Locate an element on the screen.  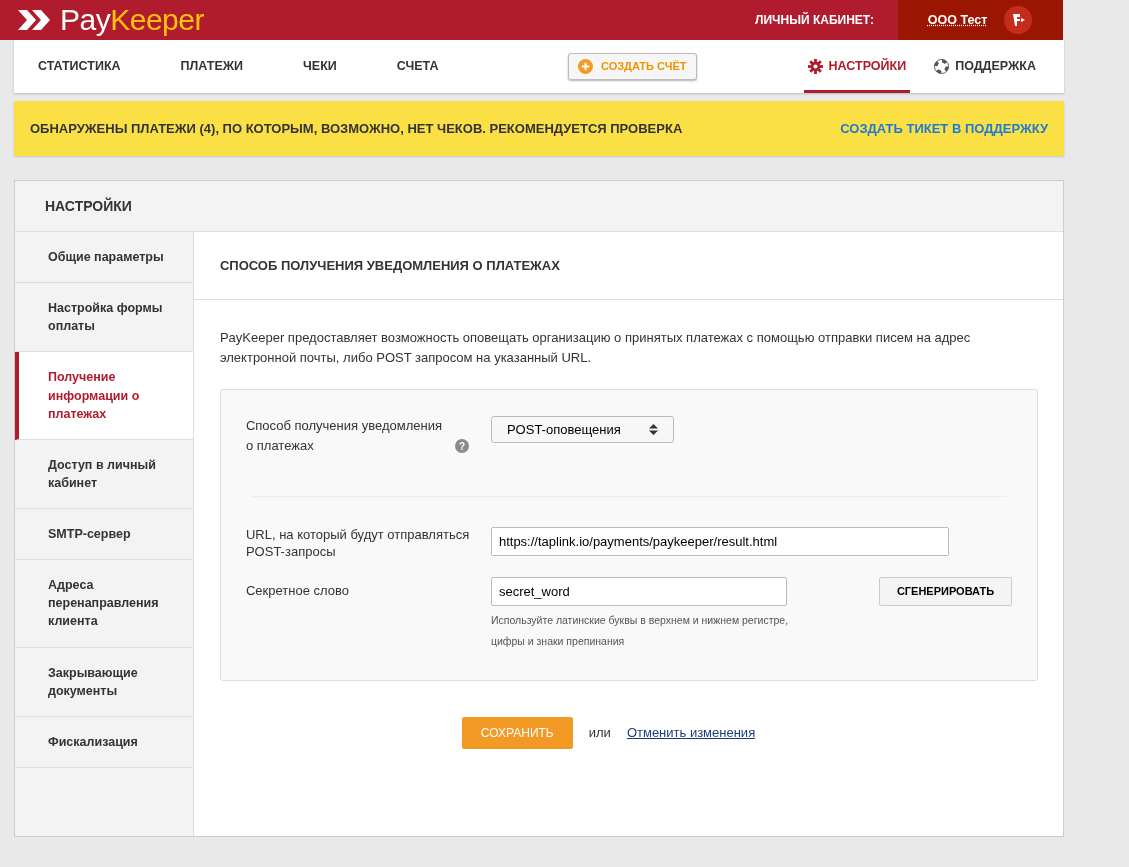
sidebar-item: Общие параметры is located at coordinates (104, 258).